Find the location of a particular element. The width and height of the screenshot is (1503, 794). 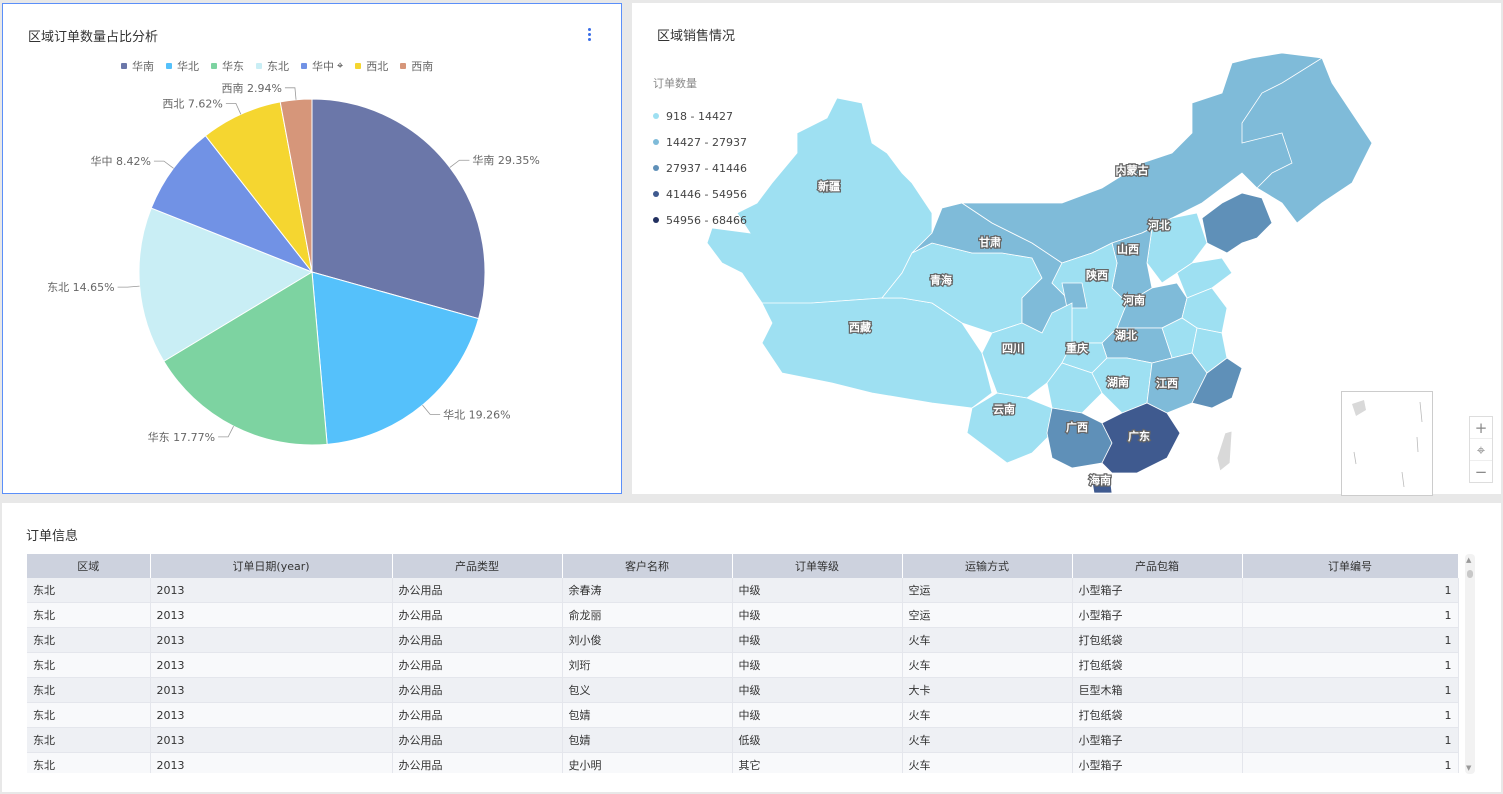

table-row: 东北 2013 办公用品 包婧 中级 火车 打包纸袋 1 is located at coordinates (743, 715).